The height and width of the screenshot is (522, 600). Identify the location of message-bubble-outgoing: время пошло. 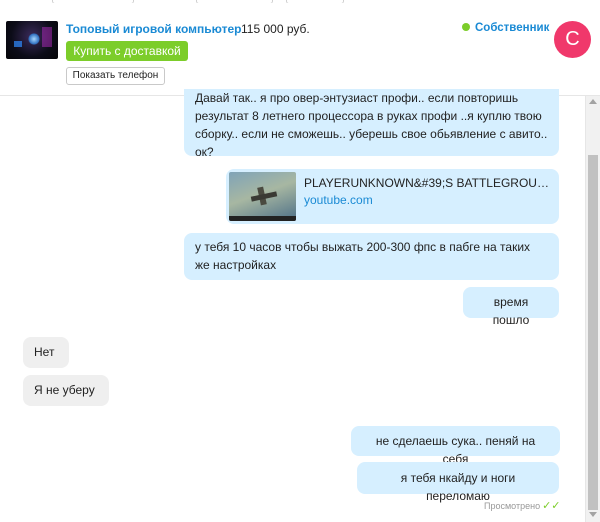
(511, 307).